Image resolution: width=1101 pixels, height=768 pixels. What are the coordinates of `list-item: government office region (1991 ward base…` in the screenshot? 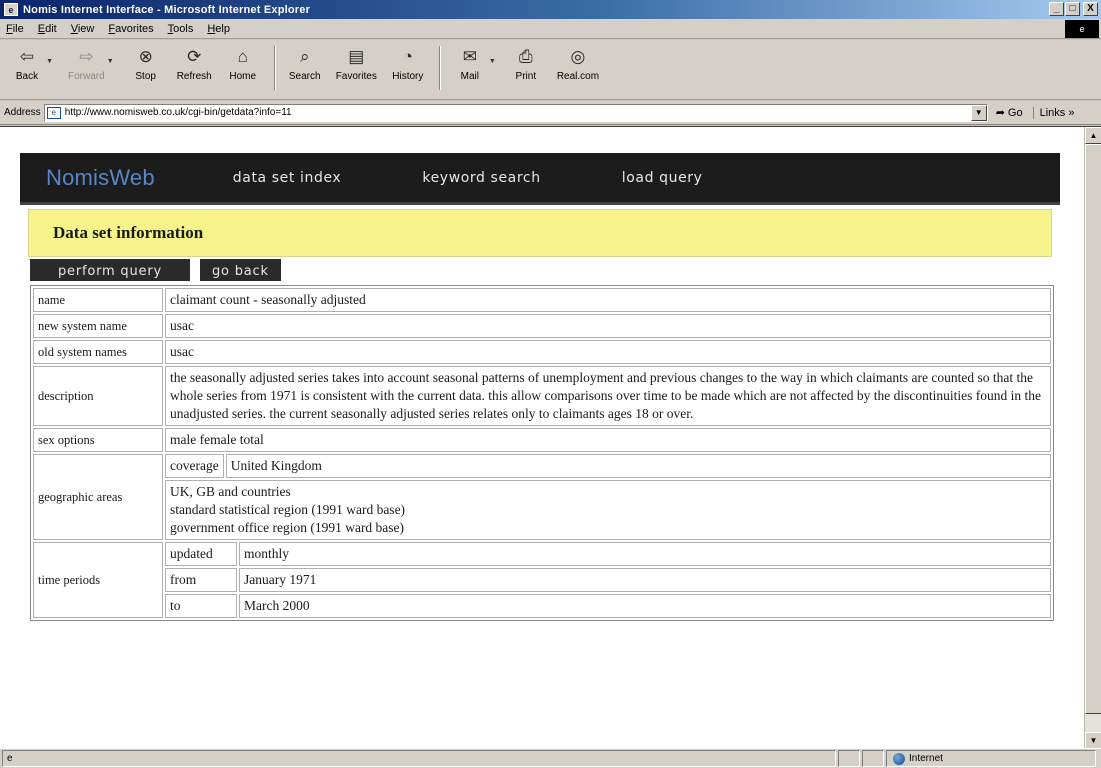 It's located at (287, 527).